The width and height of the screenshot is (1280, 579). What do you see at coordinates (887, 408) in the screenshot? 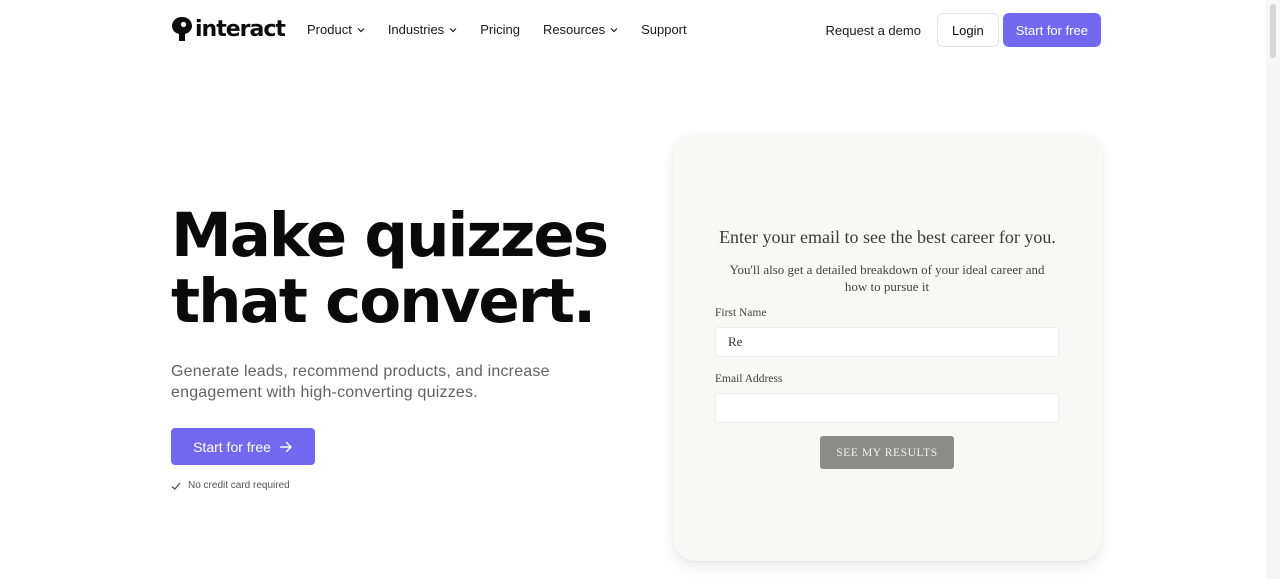
I see `email-address-input` at bounding box center [887, 408].